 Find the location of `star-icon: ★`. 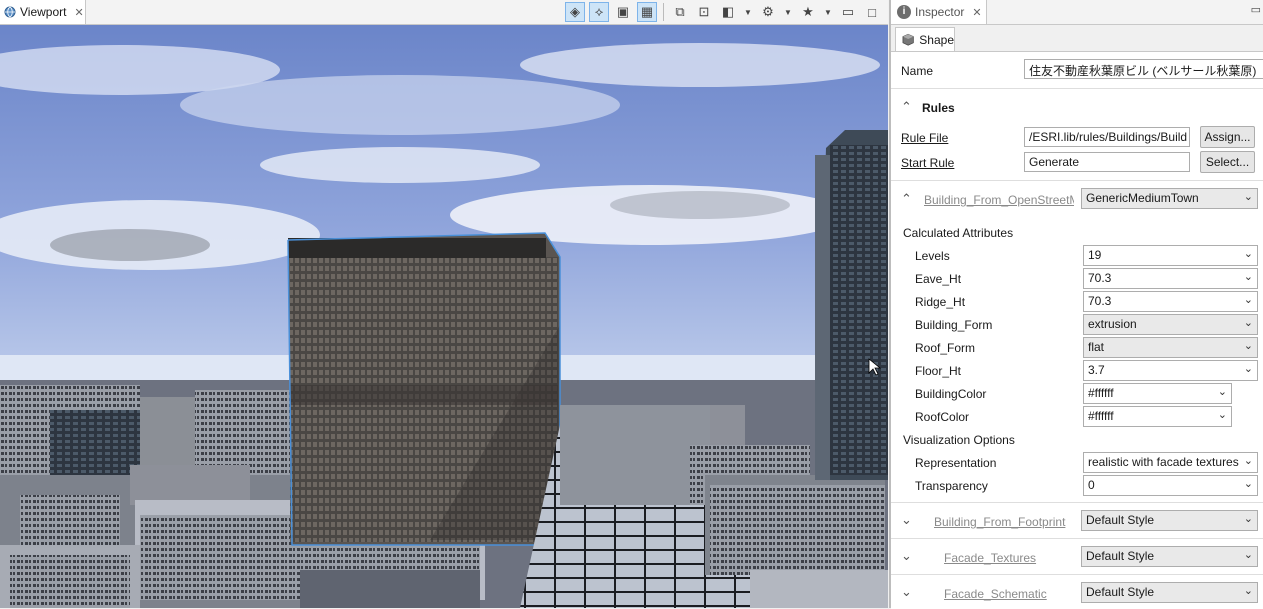

star-icon: ★ is located at coordinates (808, 12).